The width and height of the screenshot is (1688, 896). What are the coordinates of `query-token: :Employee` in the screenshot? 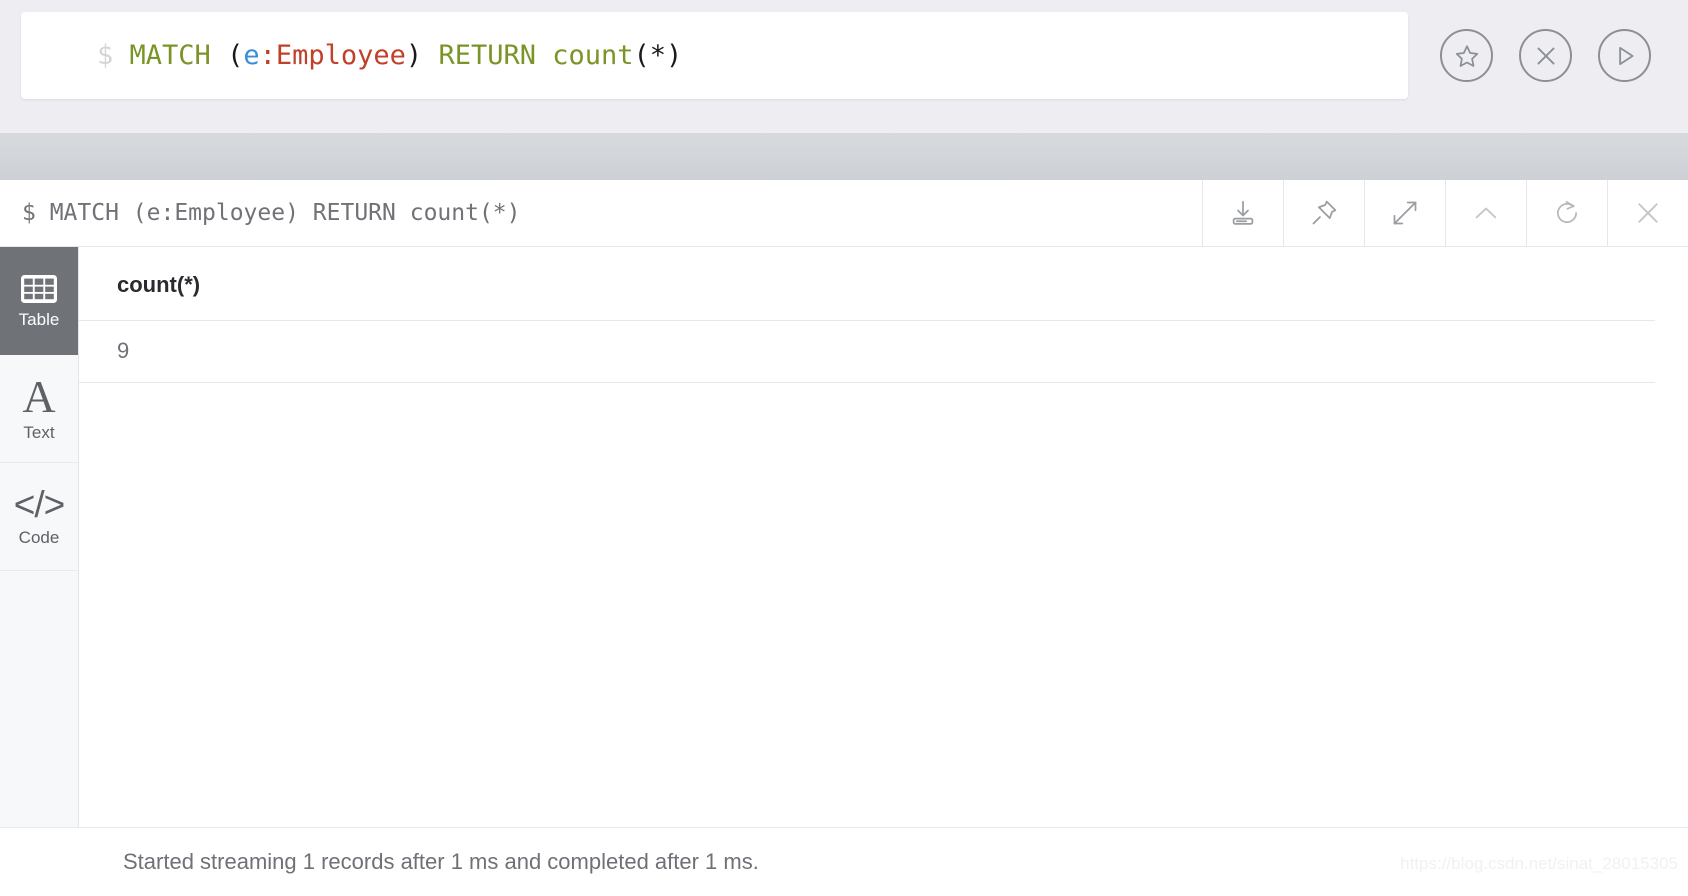 It's located at (332, 55).